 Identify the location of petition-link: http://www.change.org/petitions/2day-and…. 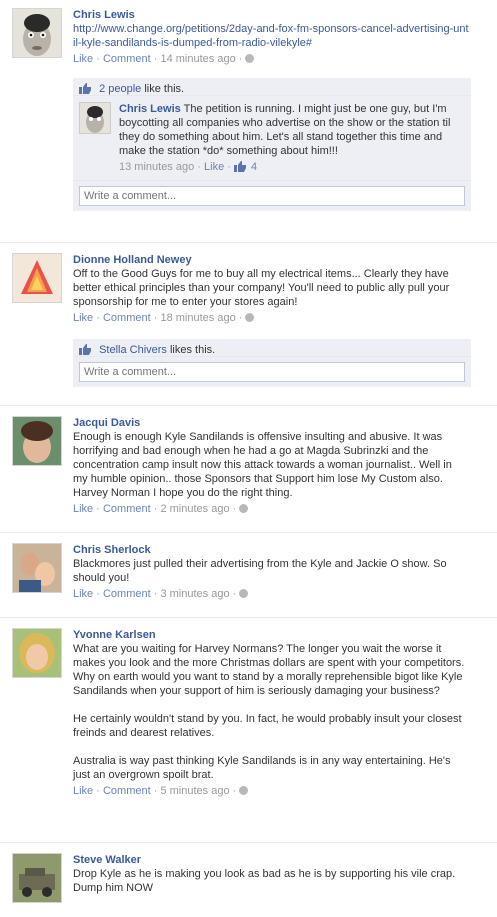
(271, 36).